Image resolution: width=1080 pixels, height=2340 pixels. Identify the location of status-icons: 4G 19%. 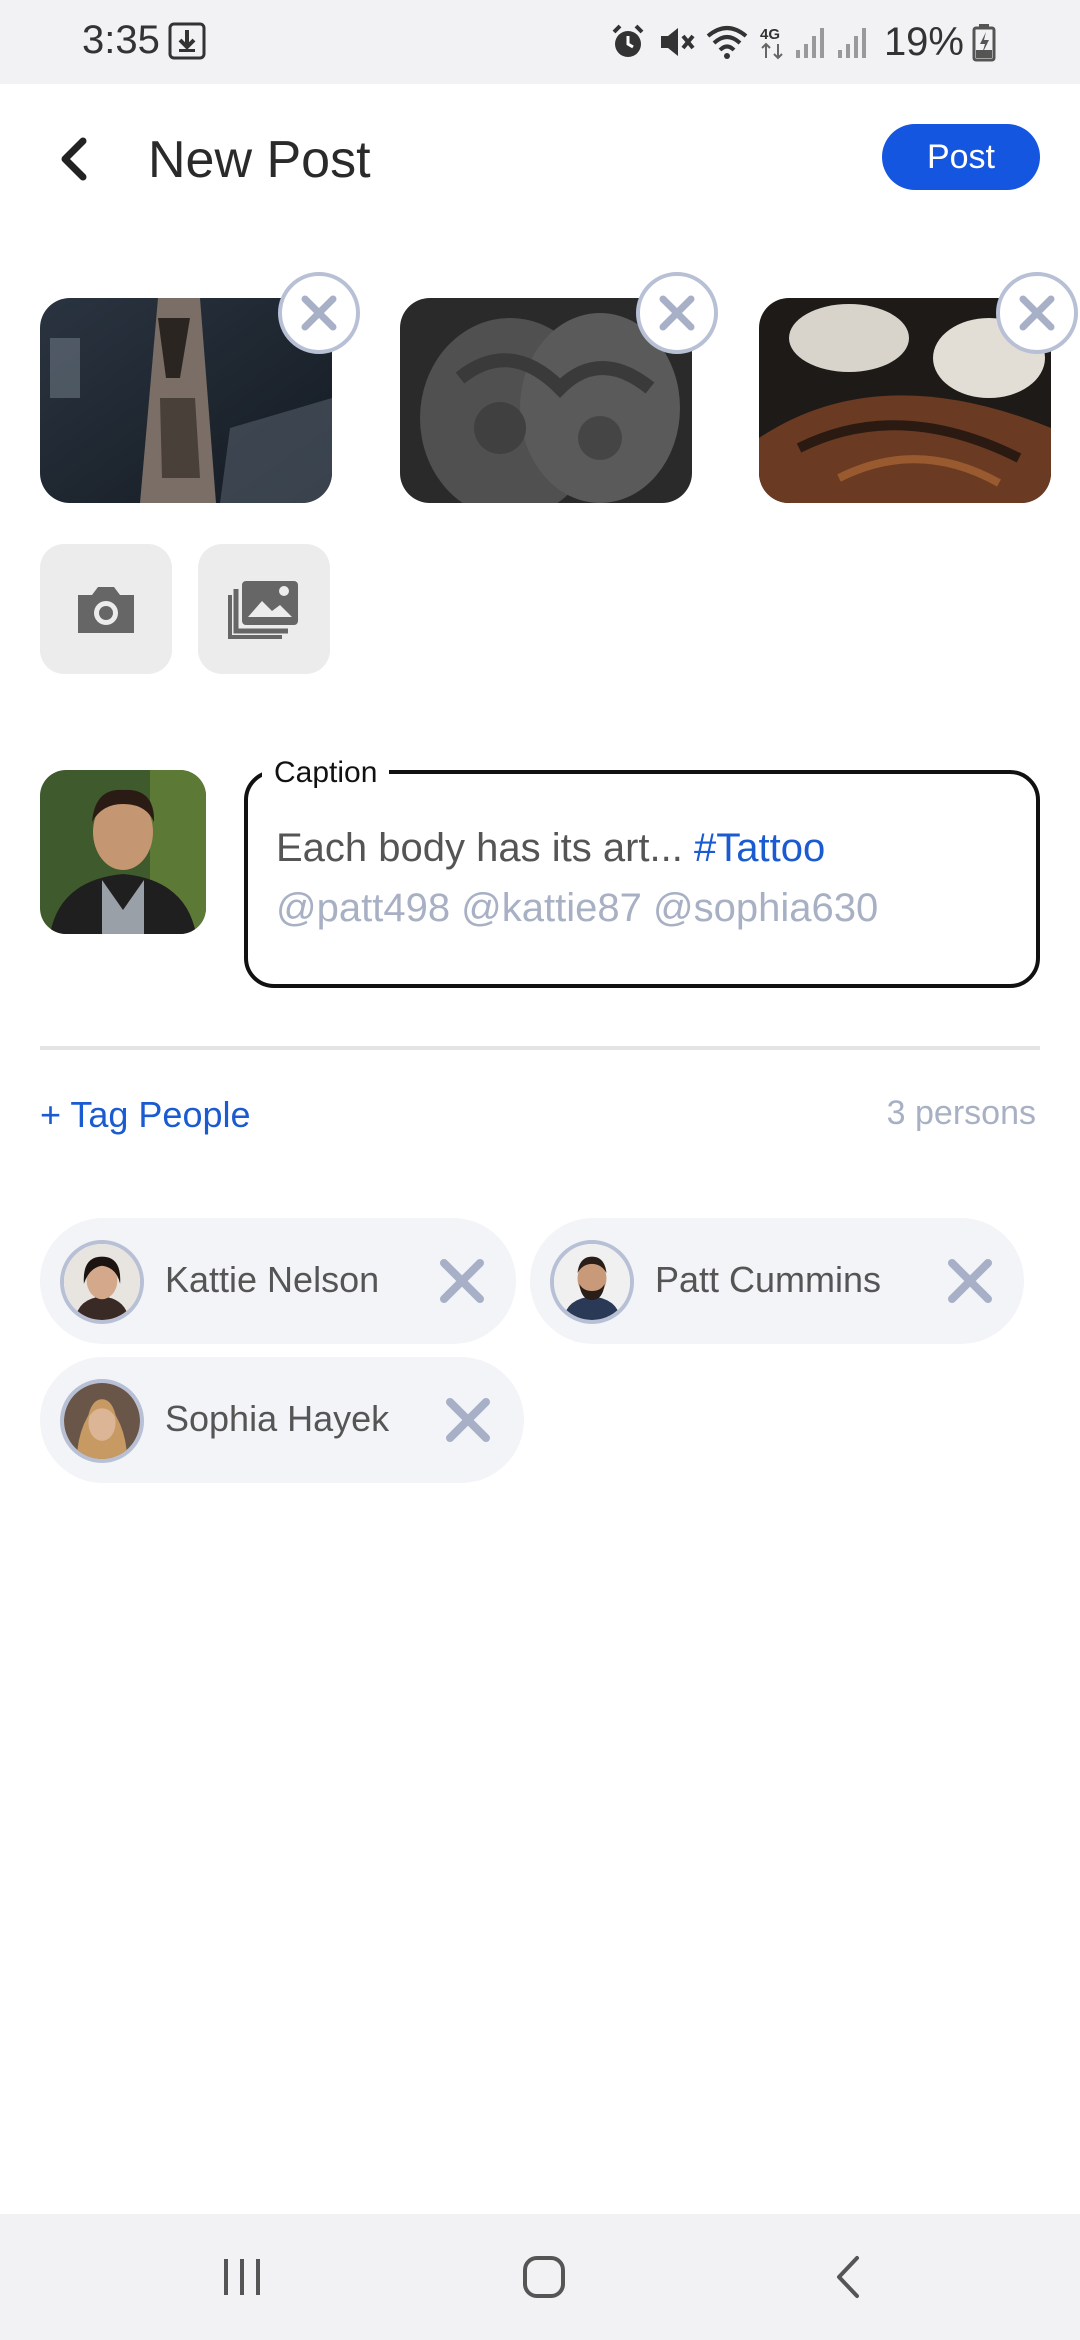
(802, 42).